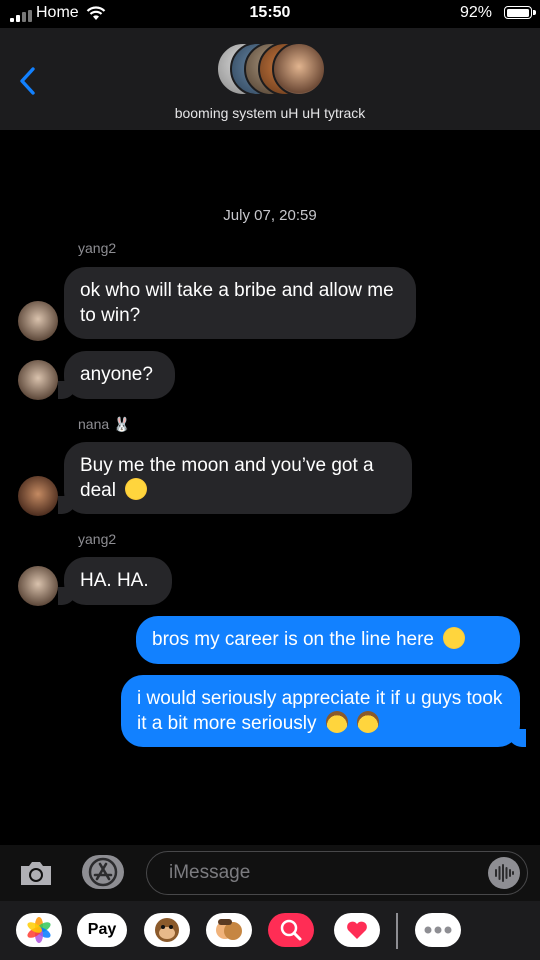 This screenshot has height=960, width=540. Describe the element at coordinates (271, 70) in the screenshot. I see `group-avatar-stack` at that location.